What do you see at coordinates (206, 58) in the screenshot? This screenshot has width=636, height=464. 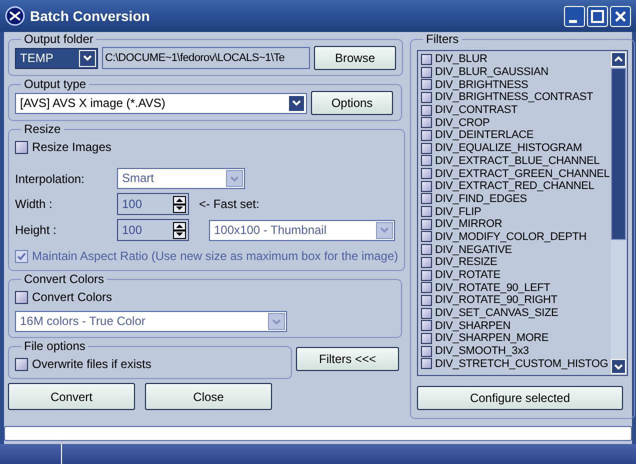 I see `path-field: C:\DOCUME~1\fedorov\LOCALS~1\Te` at bounding box center [206, 58].